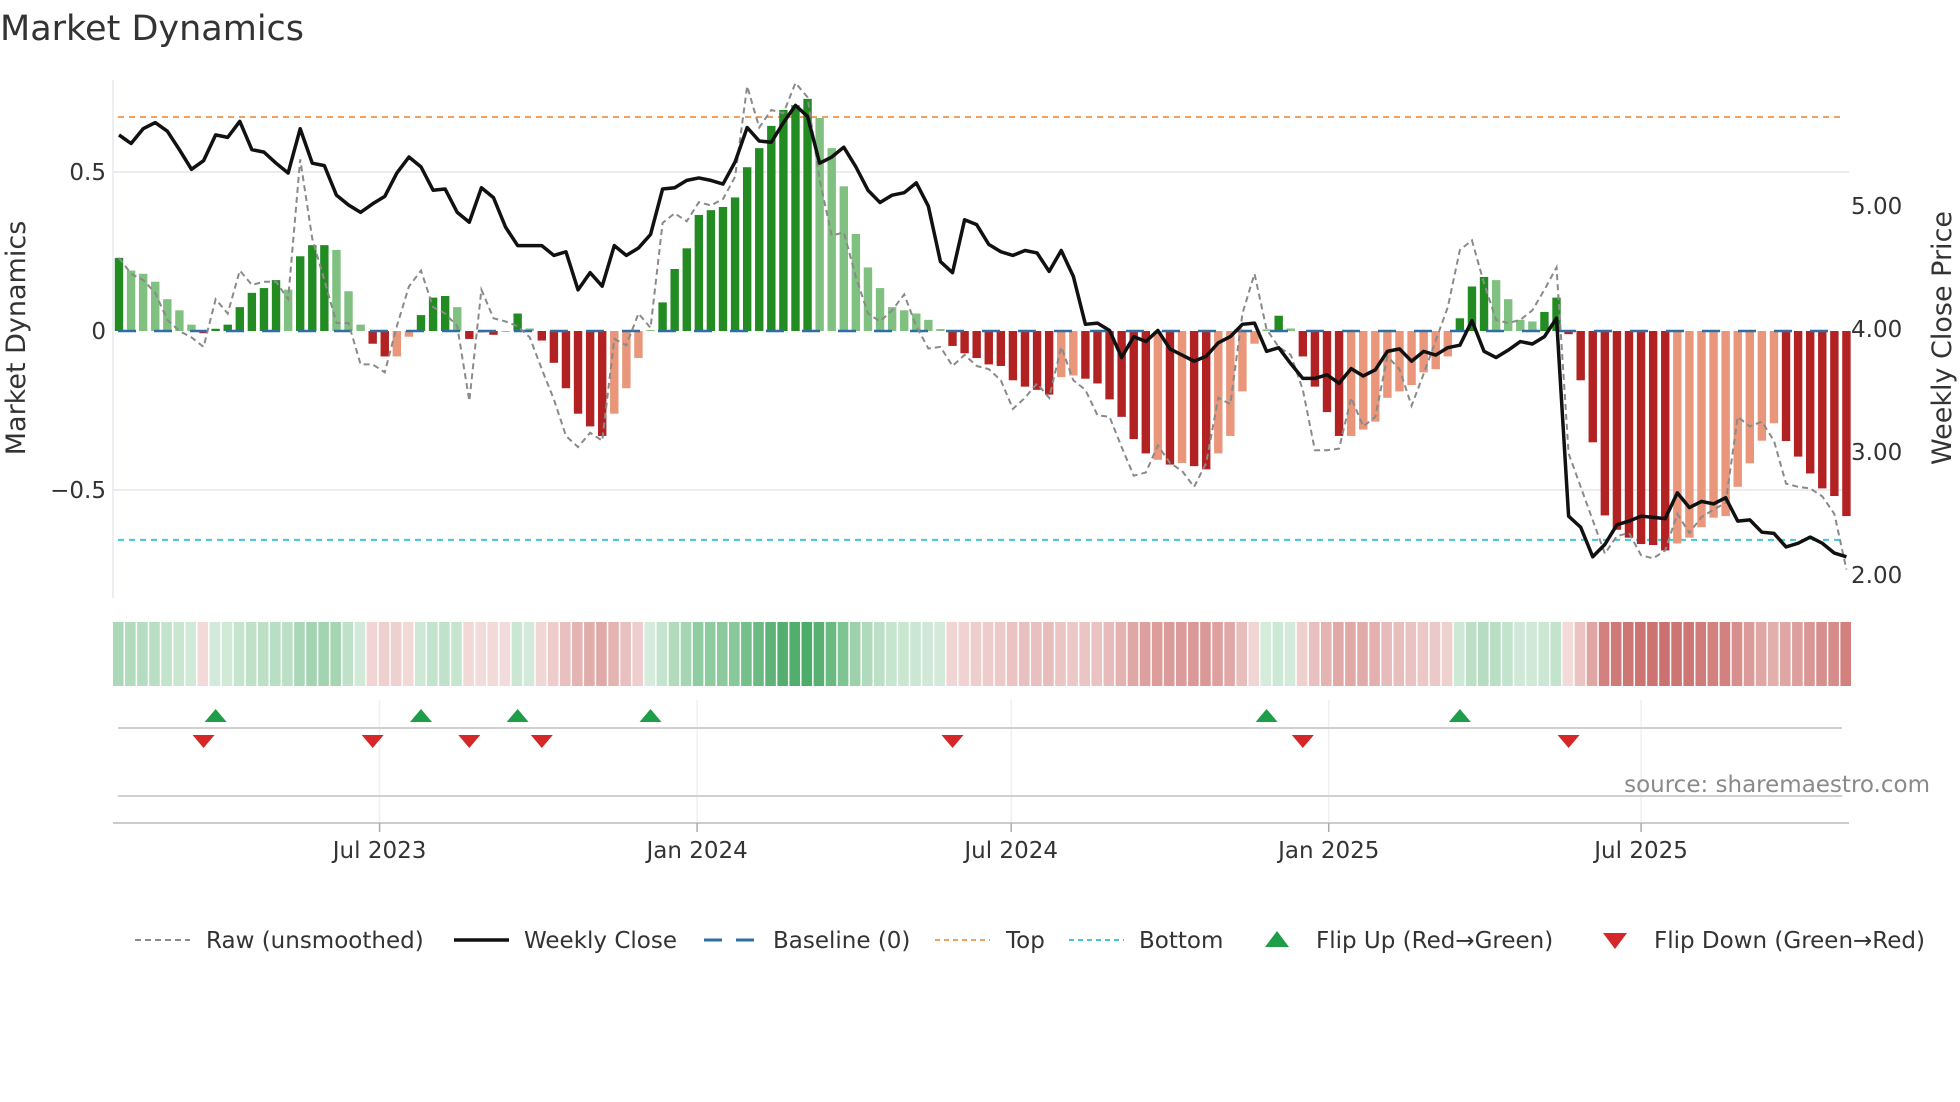  What do you see at coordinates (87, 173) in the screenshot?
I see `y-tick-label: 0.5` at bounding box center [87, 173].